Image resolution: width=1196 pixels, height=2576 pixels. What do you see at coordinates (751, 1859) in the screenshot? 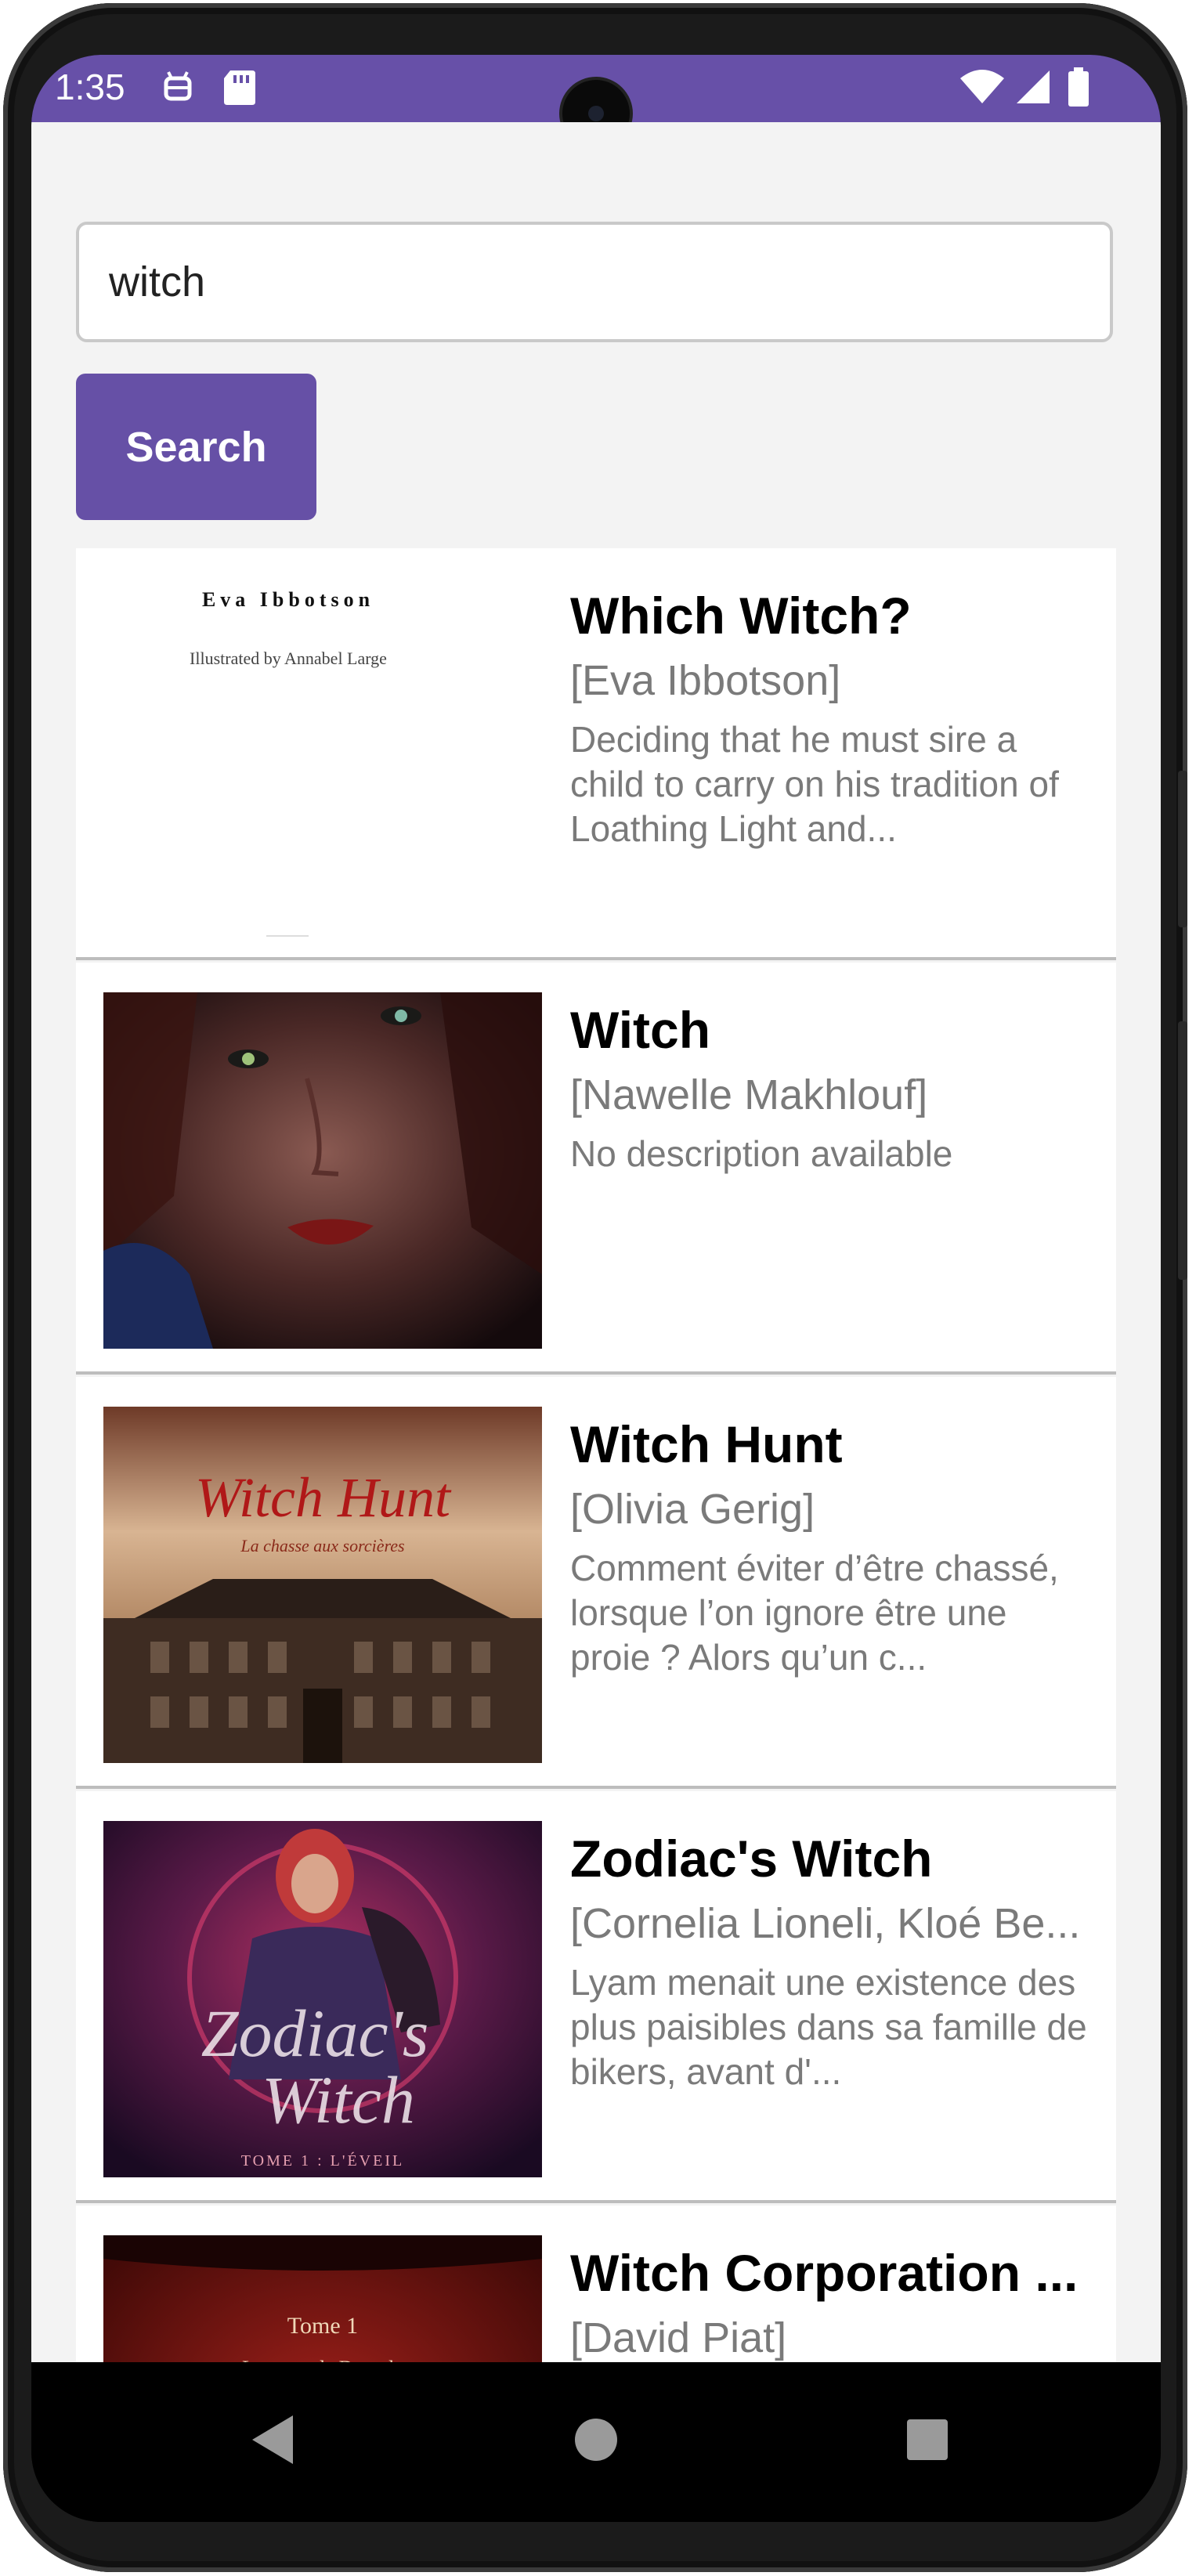
I see `book-title: Zodiac's Witch` at bounding box center [751, 1859].